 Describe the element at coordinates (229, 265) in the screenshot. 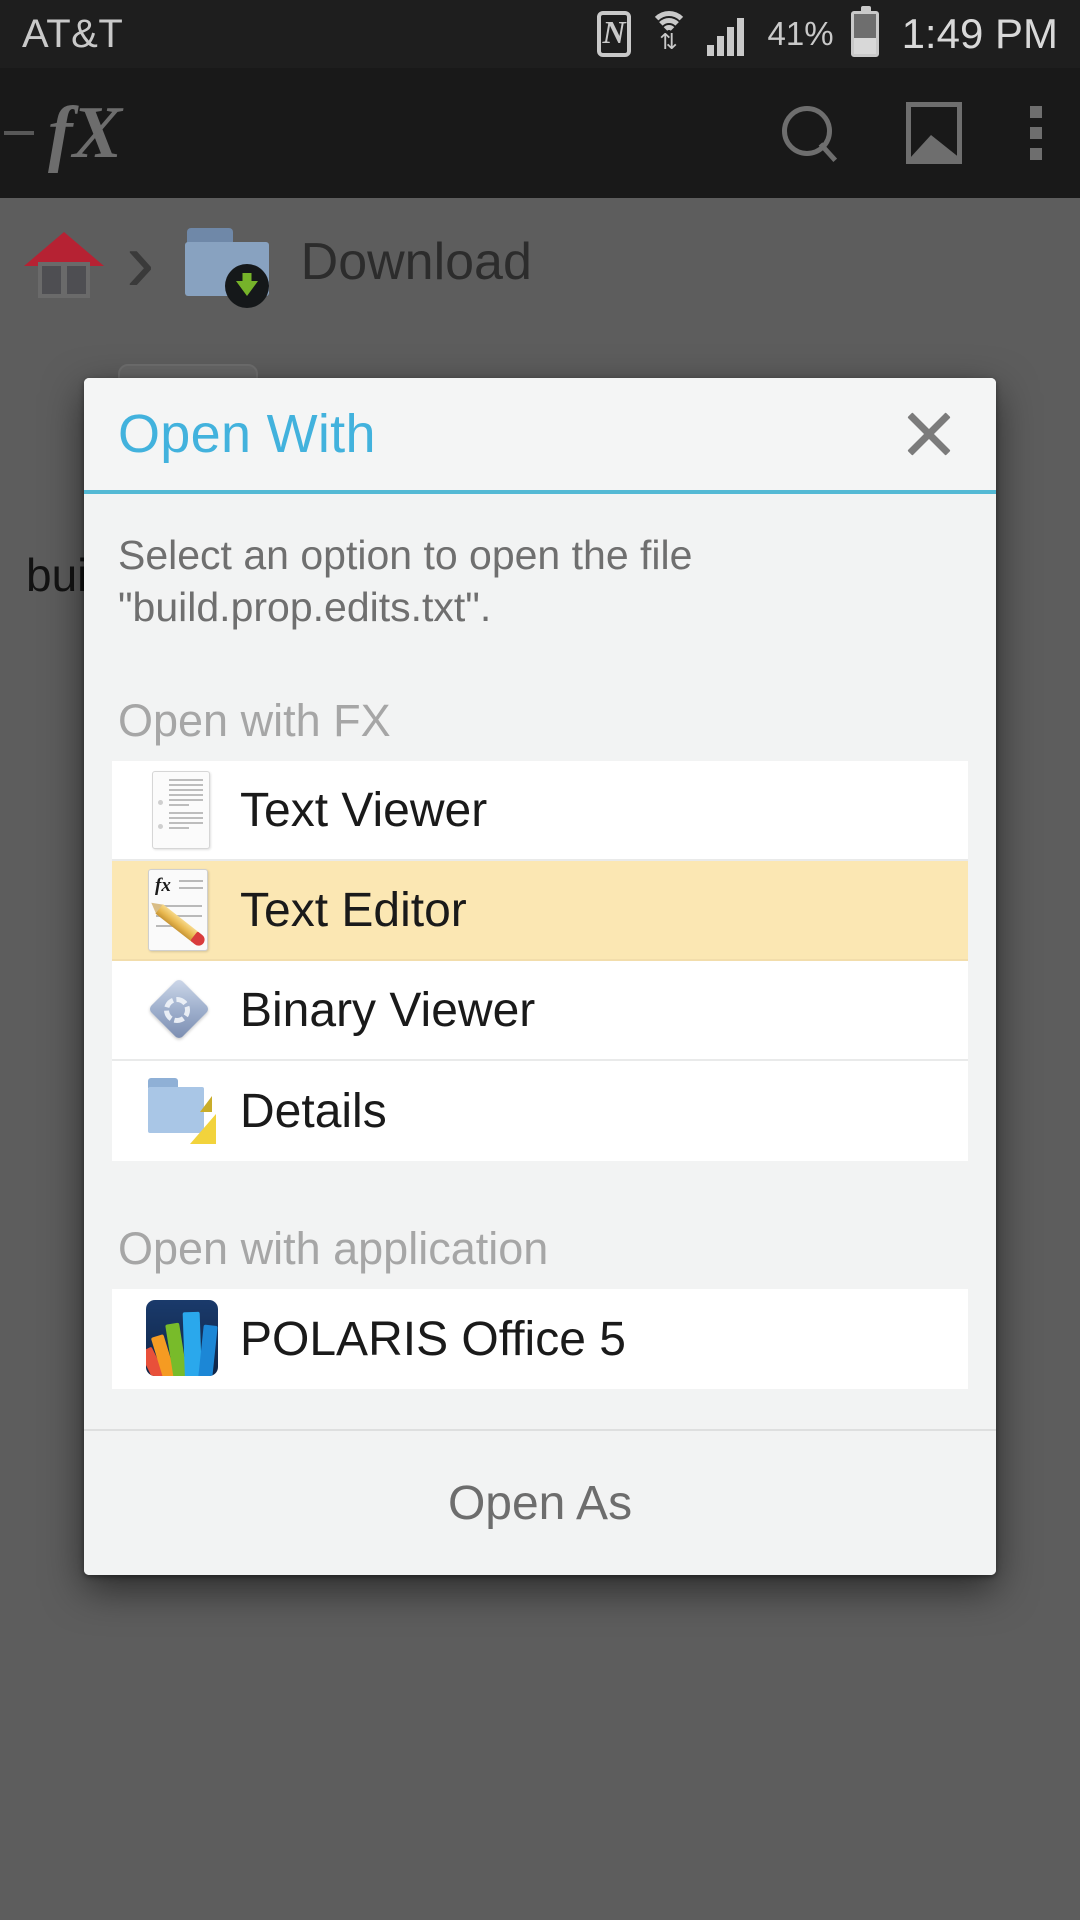

I see `download-folder-icon` at that location.